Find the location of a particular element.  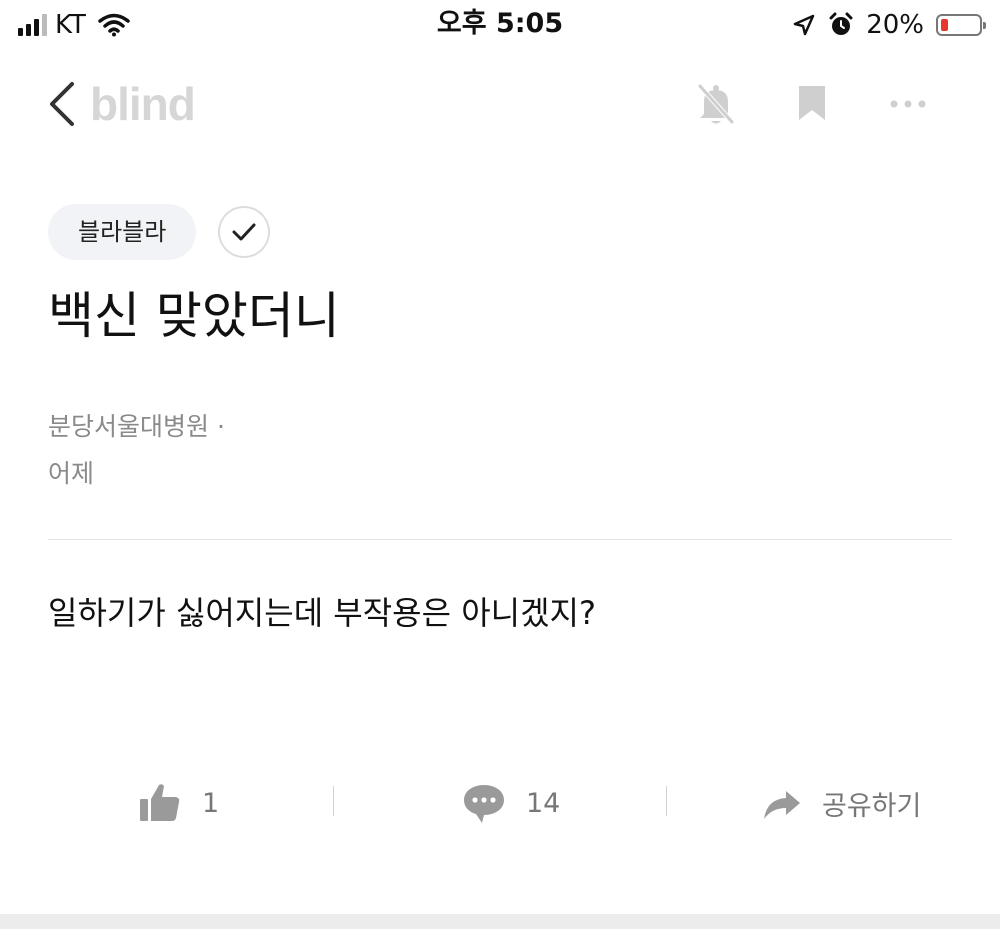

status-bar: KT 오후 5:05 20% is located at coordinates (500, 26).